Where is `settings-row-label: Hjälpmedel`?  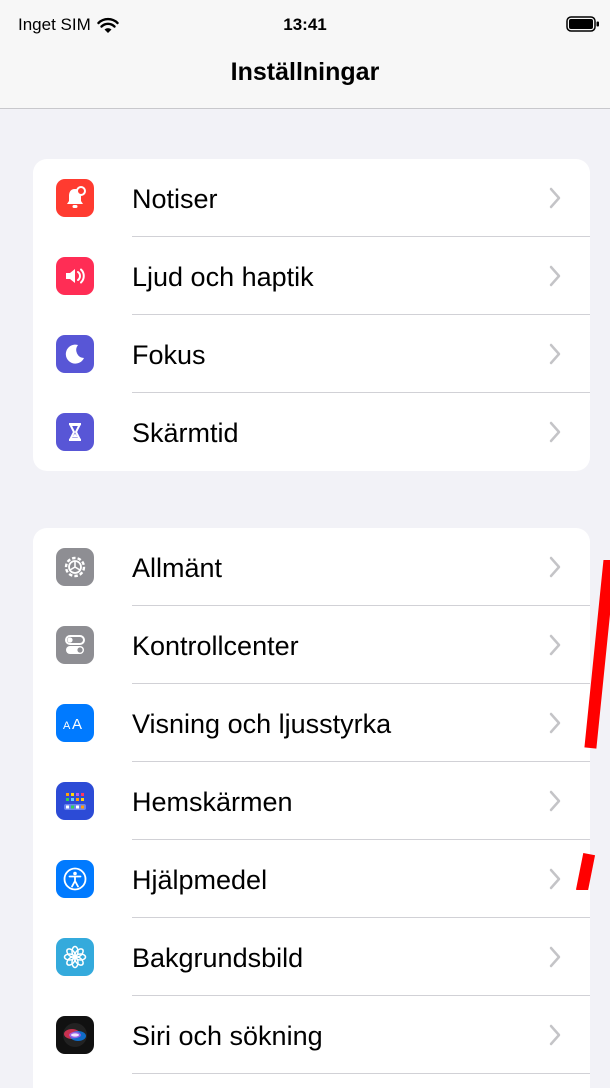 settings-row-label: Hjälpmedel is located at coordinates (200, 880).